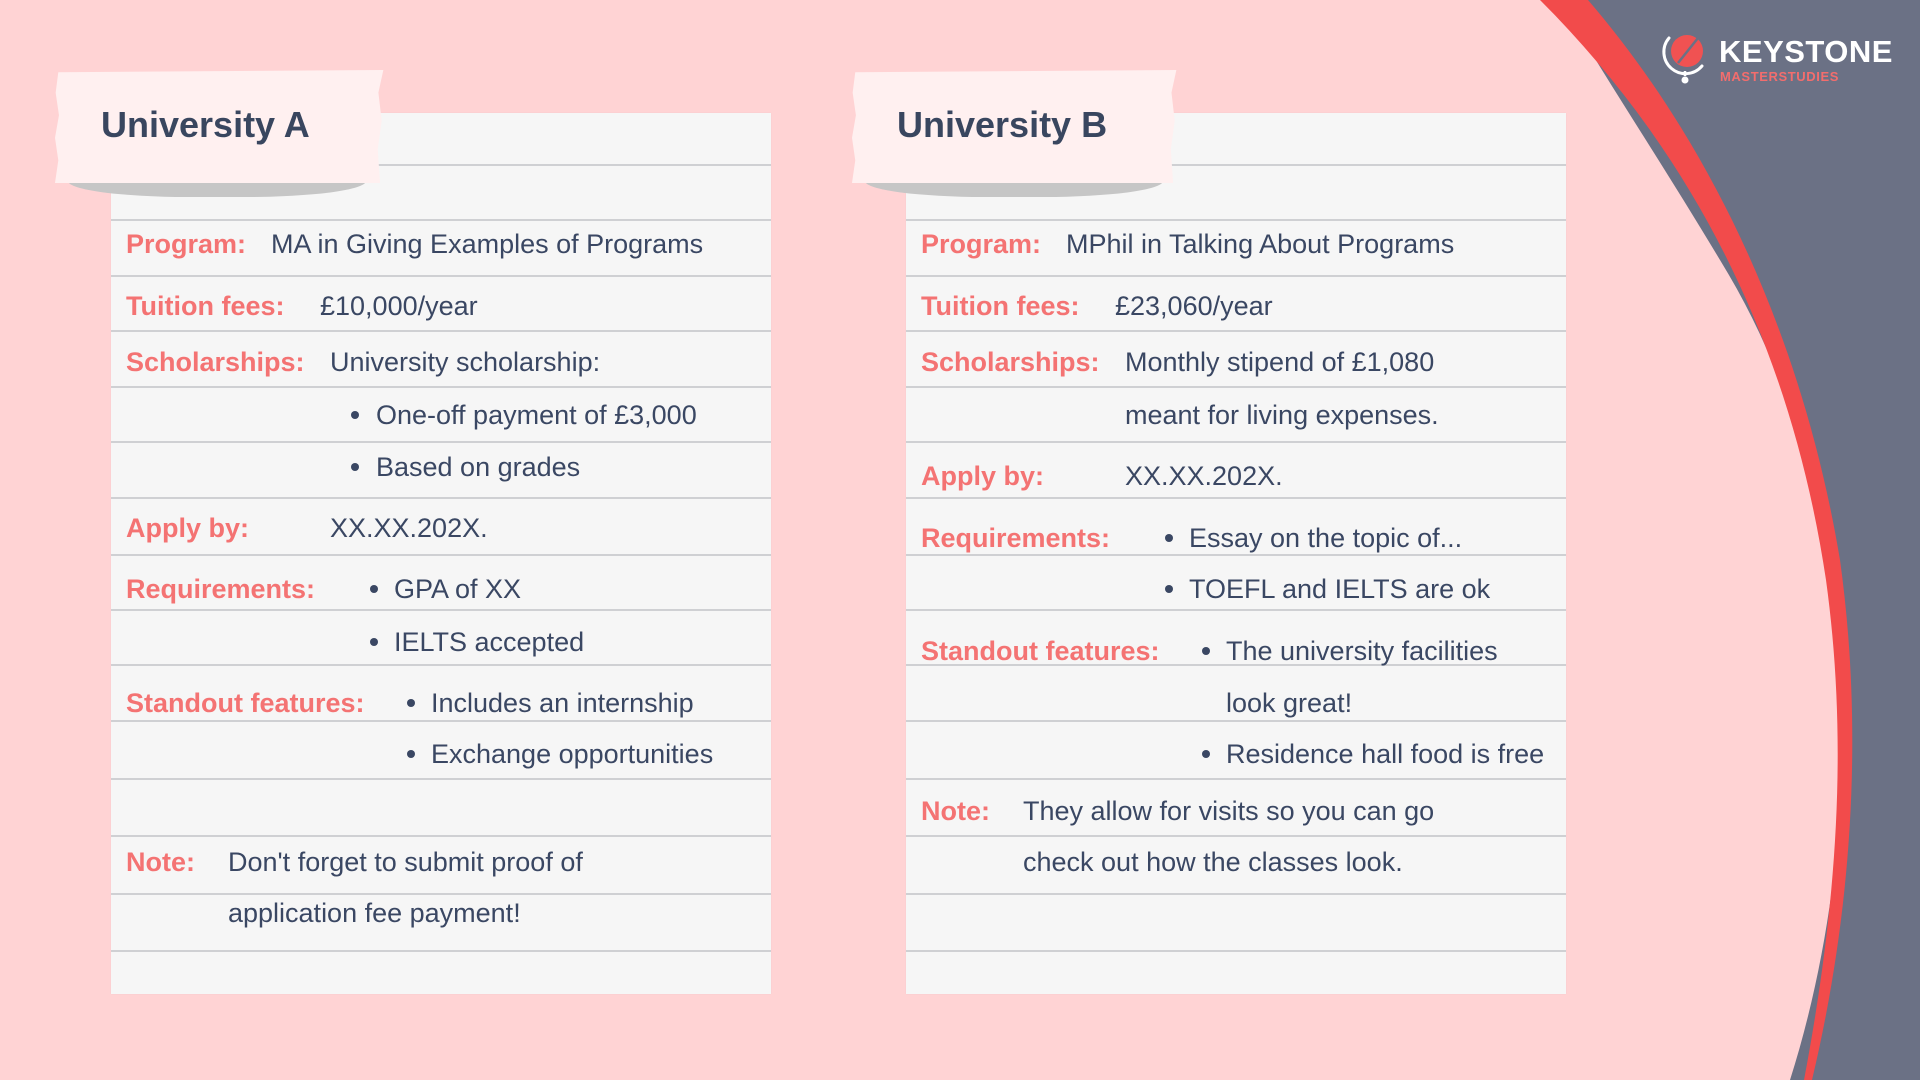  Describe the element at coordinates (572, 754) in the screenshot. I see `standout-item: Exchange opportunities` at that location.